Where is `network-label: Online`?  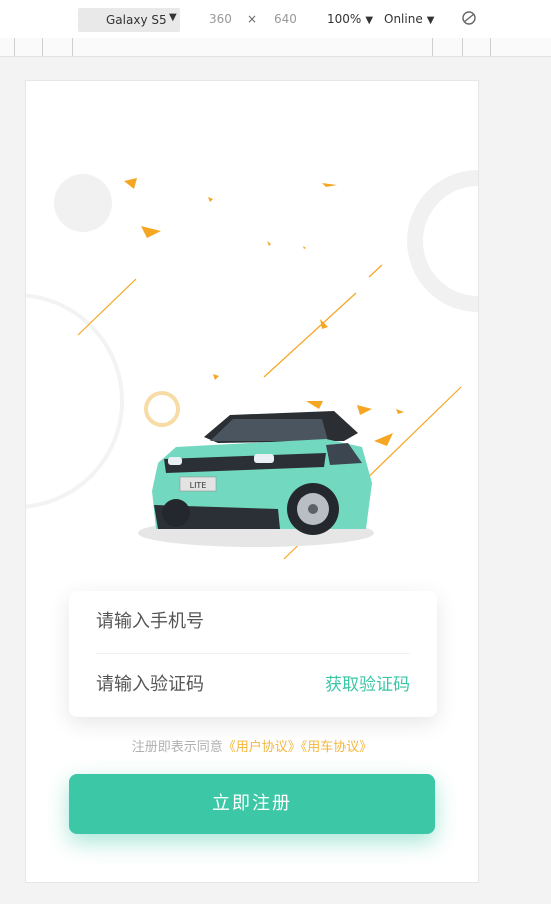 network-label: Online is located at coordinates (403, 19).